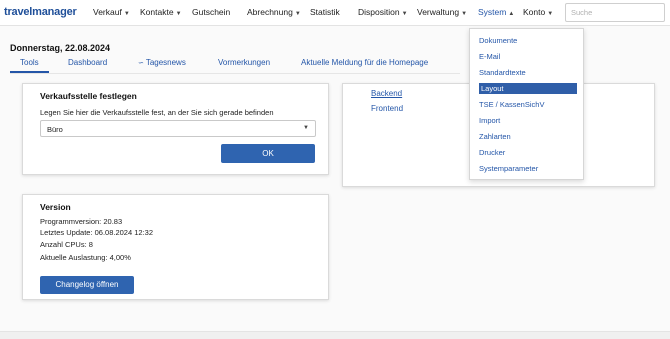 Image resolution: width=670 pixels, height=339 pixels. Describe the element at coordinates (615, 12) in the screenshot. I see `search-input` at that location.